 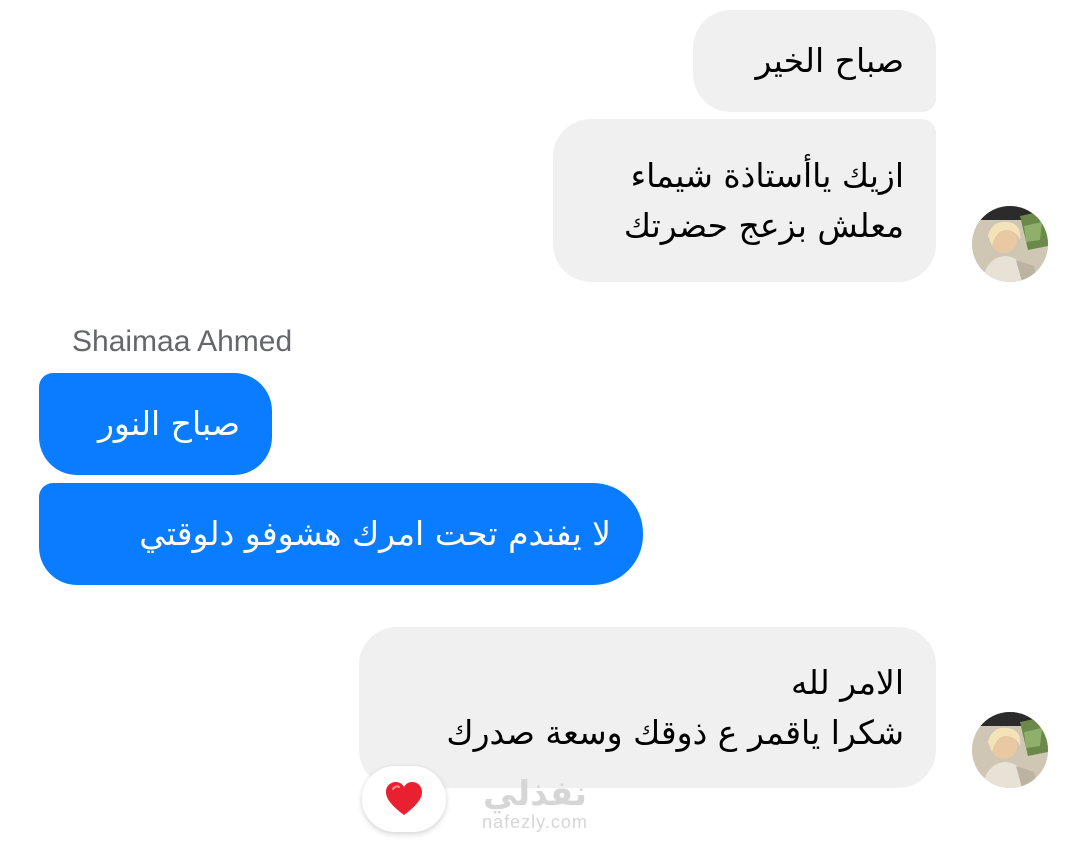 I want to click on message-text: لا يفندم تحت امرك هشوفو دلوقتي, so click(x=375, y=533).